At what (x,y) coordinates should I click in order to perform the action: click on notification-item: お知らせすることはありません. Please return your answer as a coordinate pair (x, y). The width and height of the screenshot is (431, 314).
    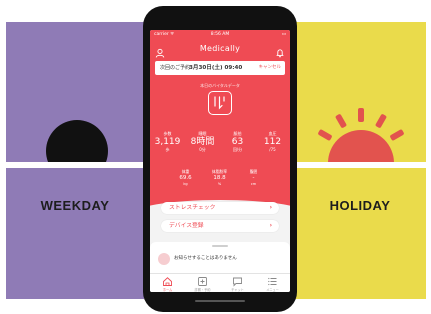
    Looking at the image, I should click on (220, 259).